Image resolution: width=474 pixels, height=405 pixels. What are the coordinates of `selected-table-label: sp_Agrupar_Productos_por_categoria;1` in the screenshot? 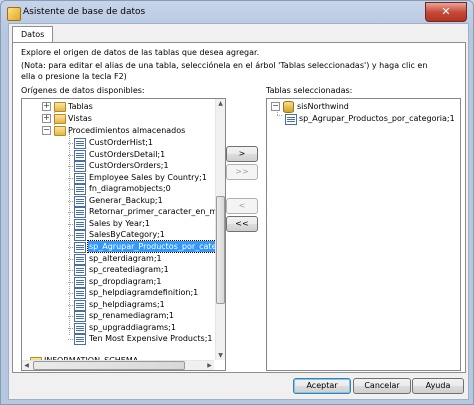 It's located at (377, 118).